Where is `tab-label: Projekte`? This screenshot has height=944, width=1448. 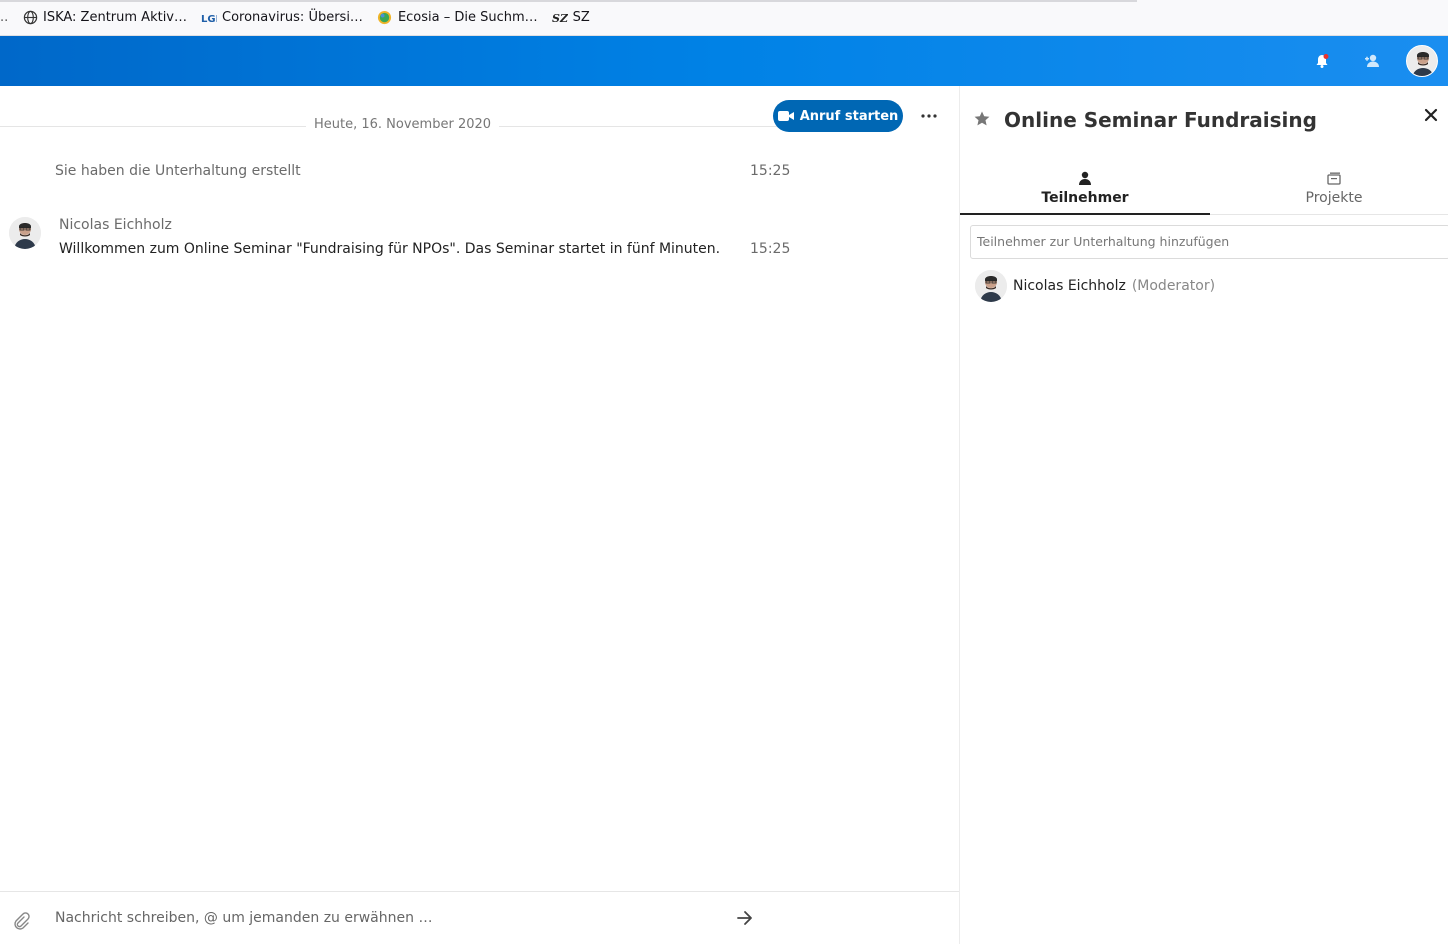
tab-label: Projekte is located at coordinates (1334, 198).